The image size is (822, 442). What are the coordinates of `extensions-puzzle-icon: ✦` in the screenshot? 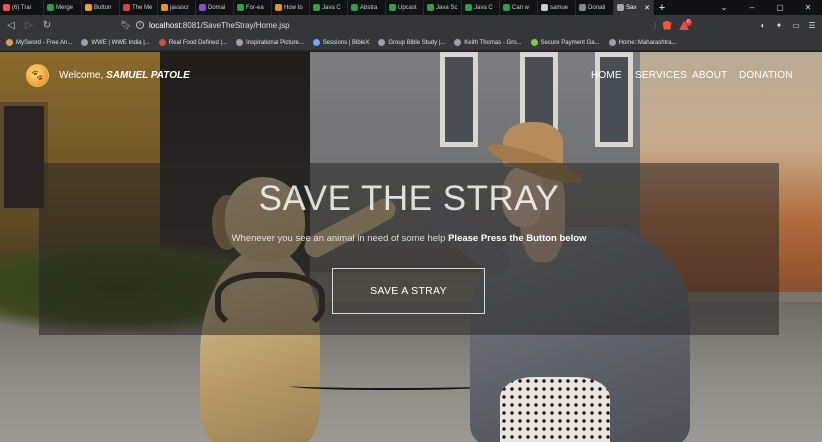 It's located at (779, 25).